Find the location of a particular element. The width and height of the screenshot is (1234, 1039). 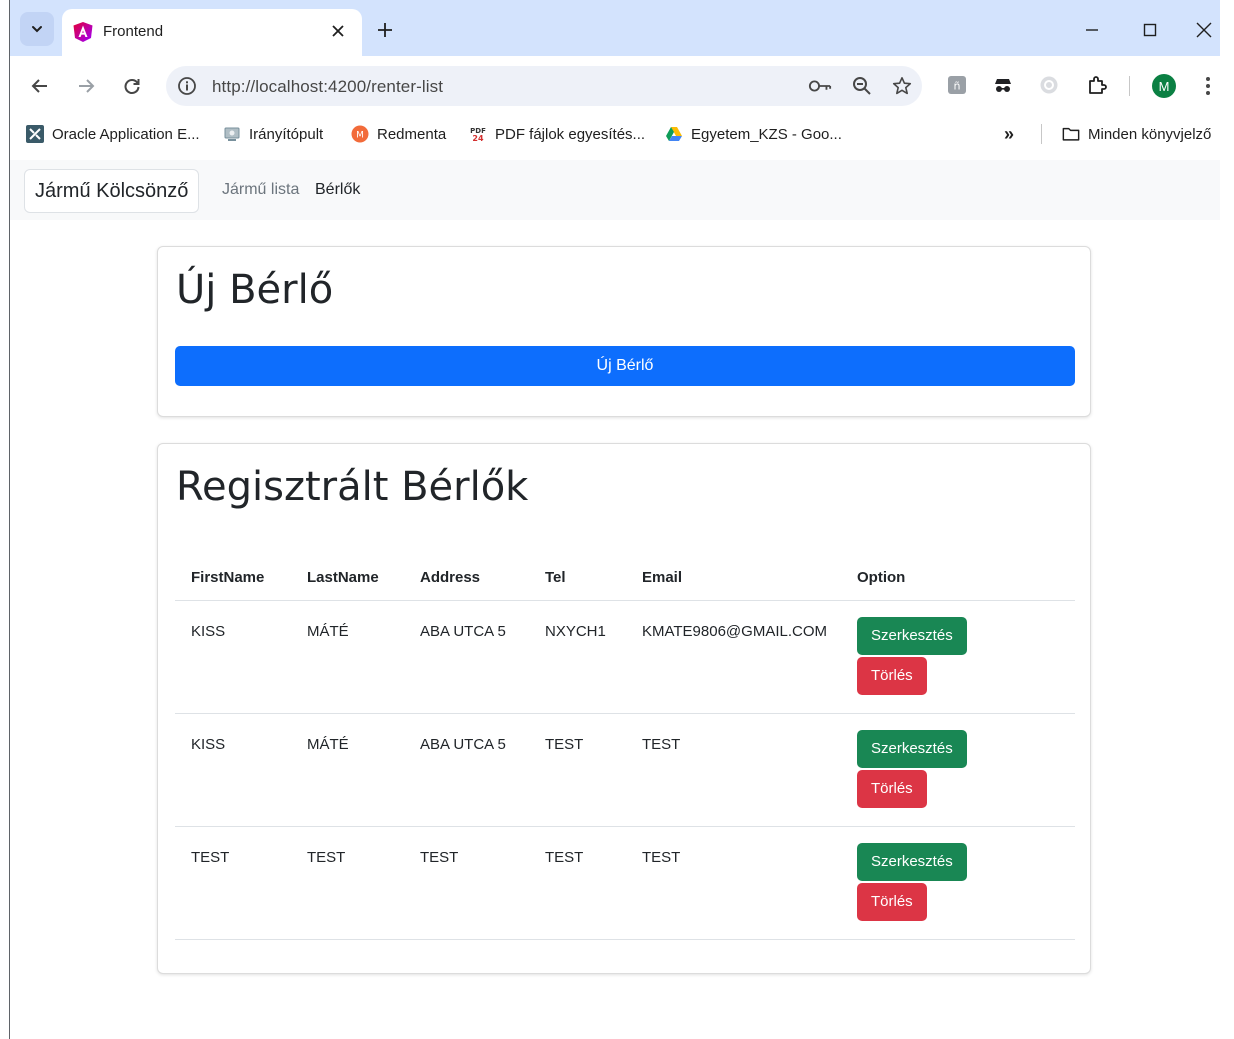

close-icon is located at coordinates (1204, 30).